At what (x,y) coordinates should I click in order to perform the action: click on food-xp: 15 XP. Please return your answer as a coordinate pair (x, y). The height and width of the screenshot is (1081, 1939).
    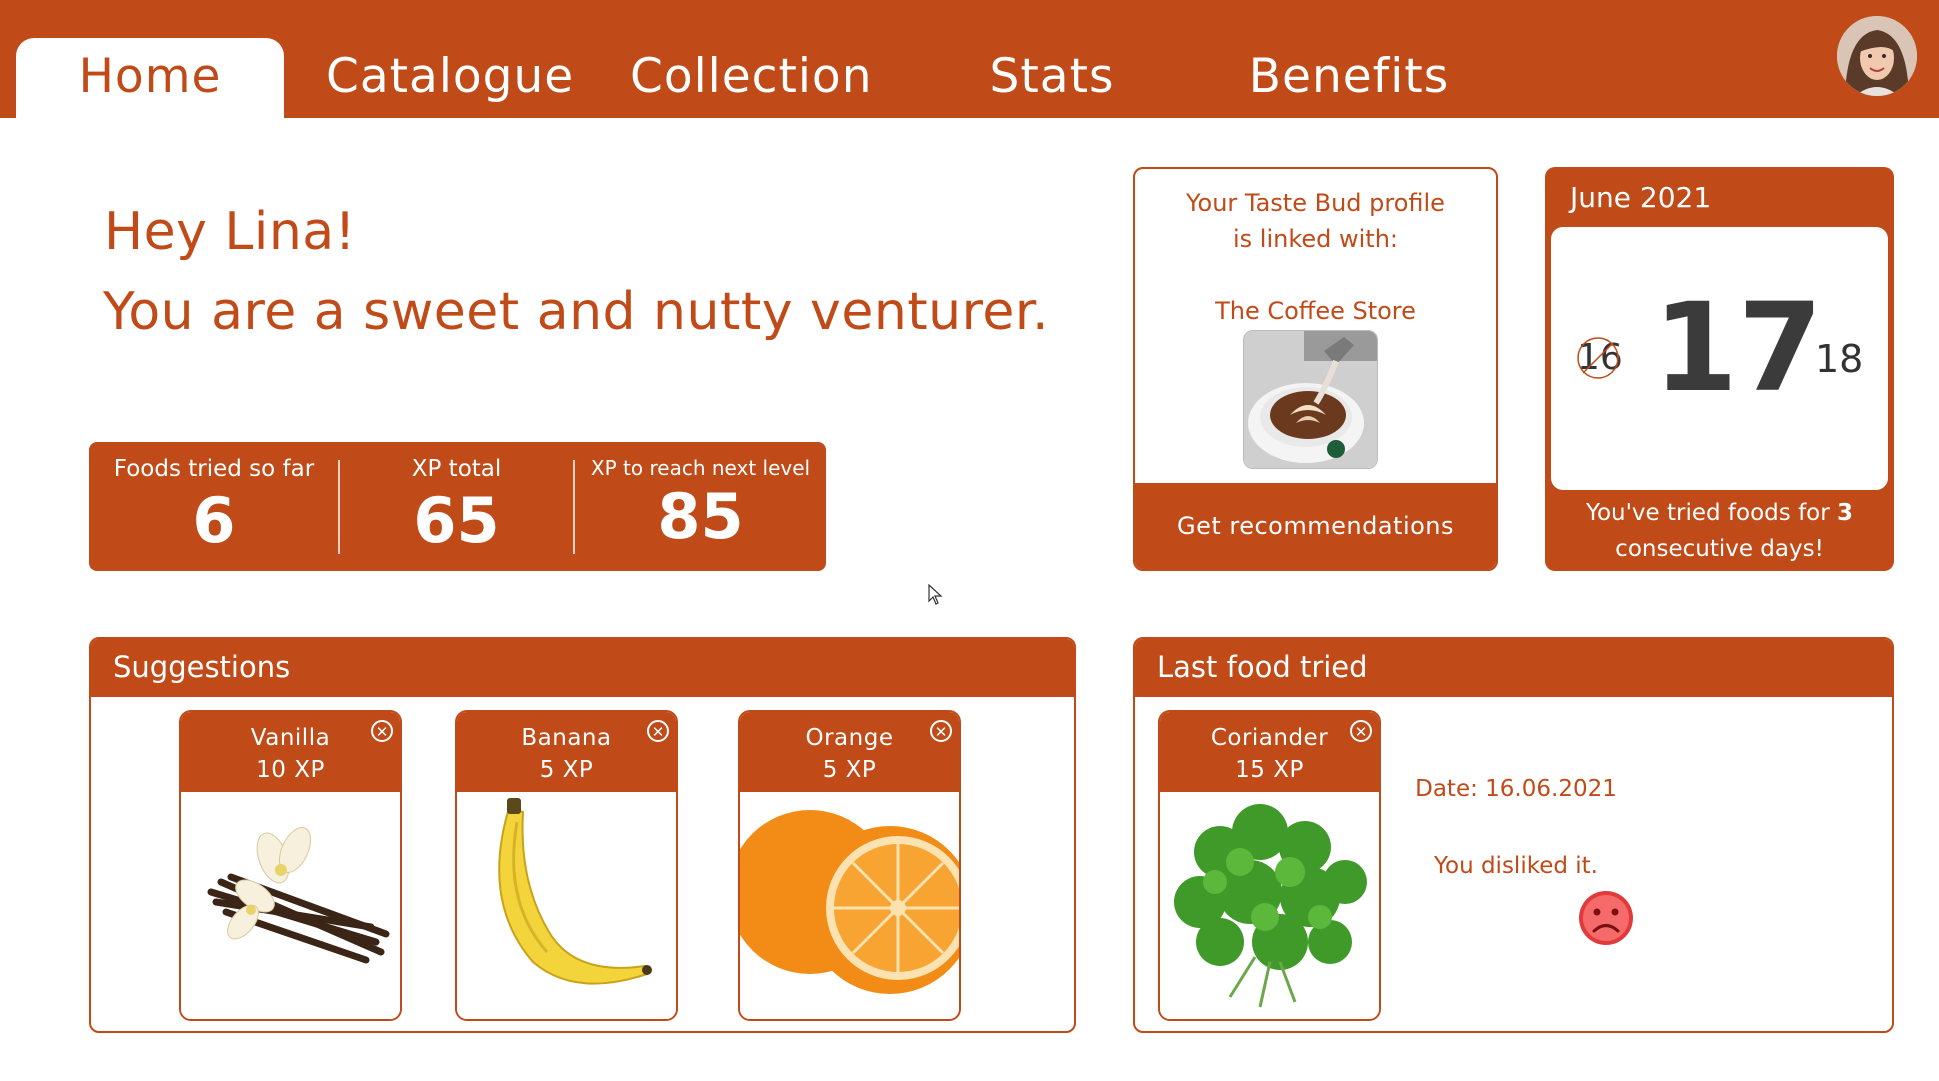
    Looking at the image, I should click on (1269, 770).